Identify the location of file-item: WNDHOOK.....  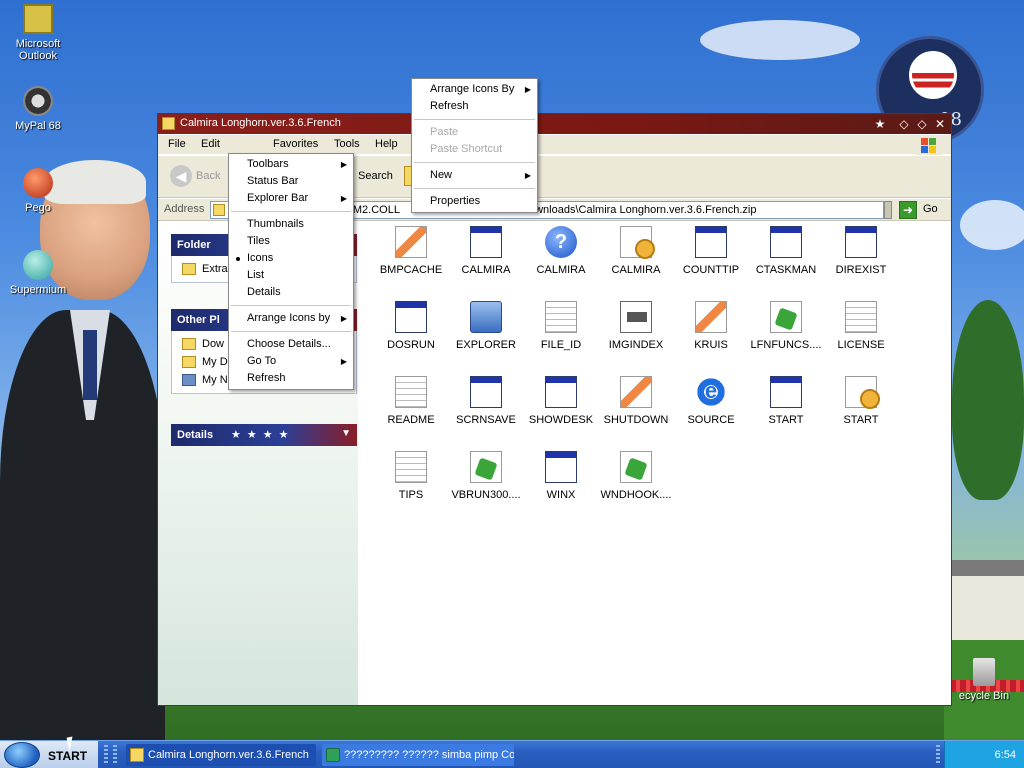
(636, 476).